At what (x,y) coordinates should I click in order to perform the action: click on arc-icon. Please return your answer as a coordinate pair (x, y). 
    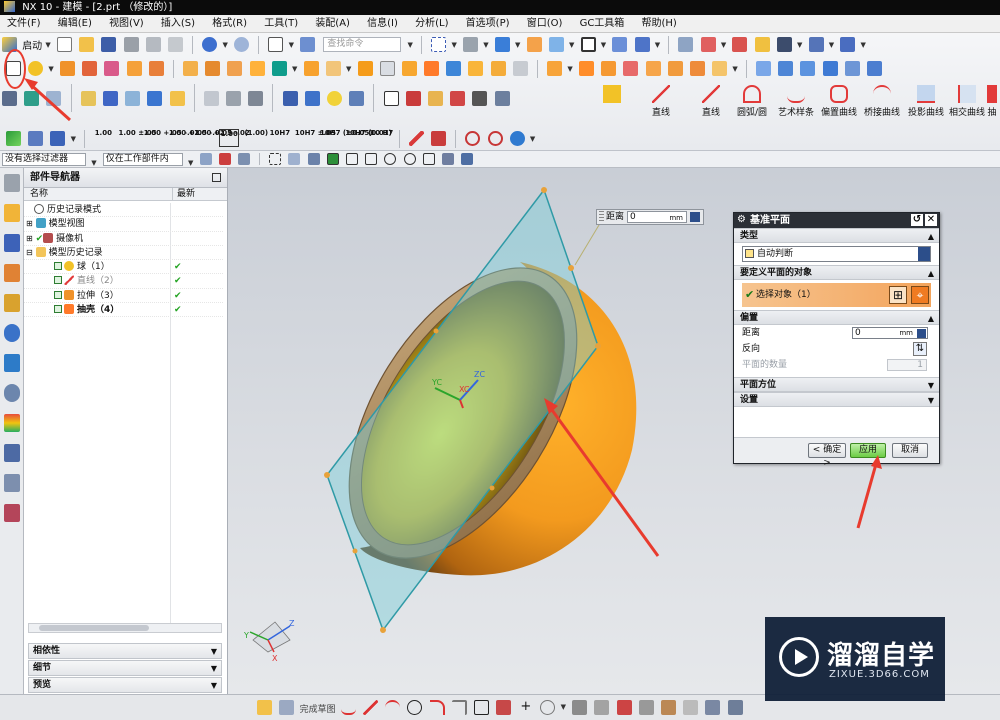
    Looking at the image, I should click on (393, 707).